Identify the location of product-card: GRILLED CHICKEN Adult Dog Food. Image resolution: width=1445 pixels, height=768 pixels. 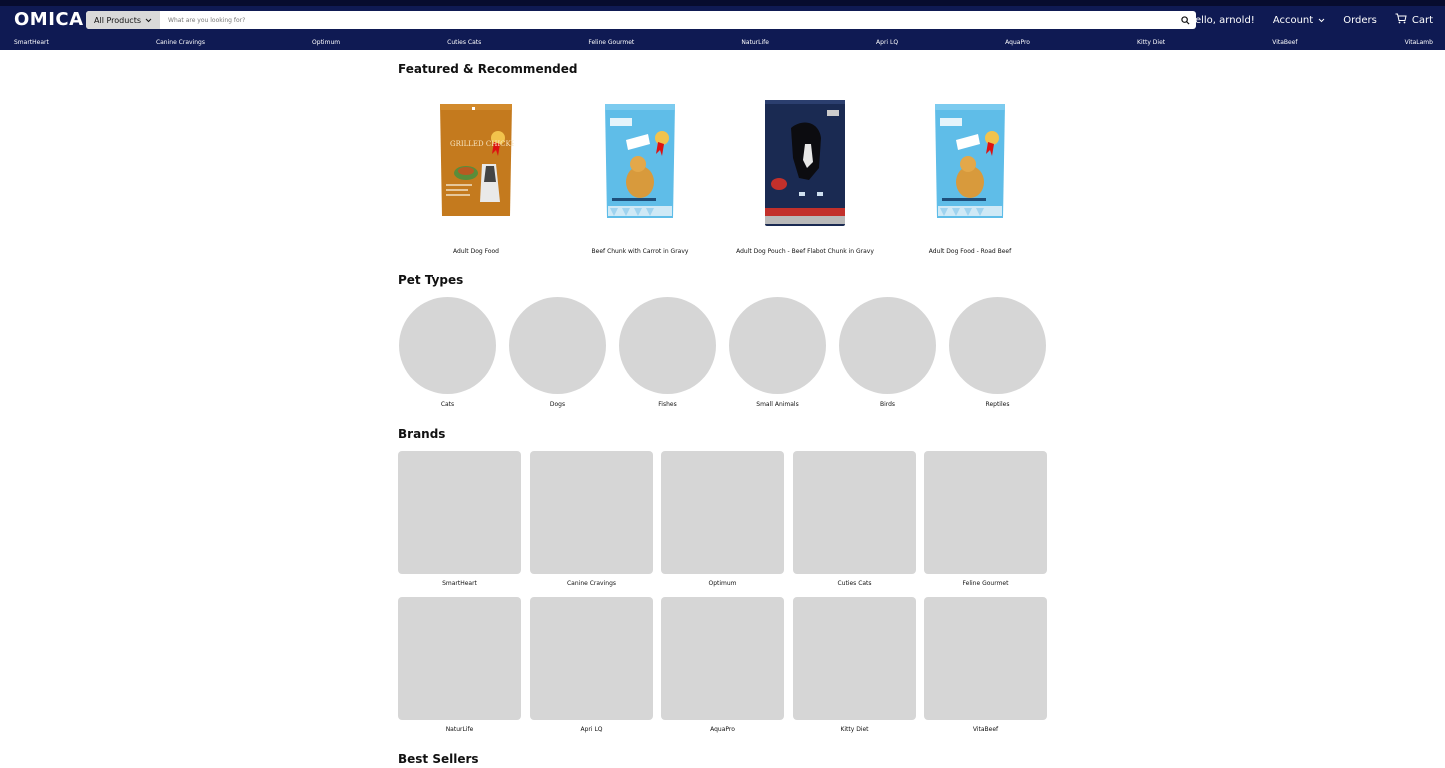
(476, 176).